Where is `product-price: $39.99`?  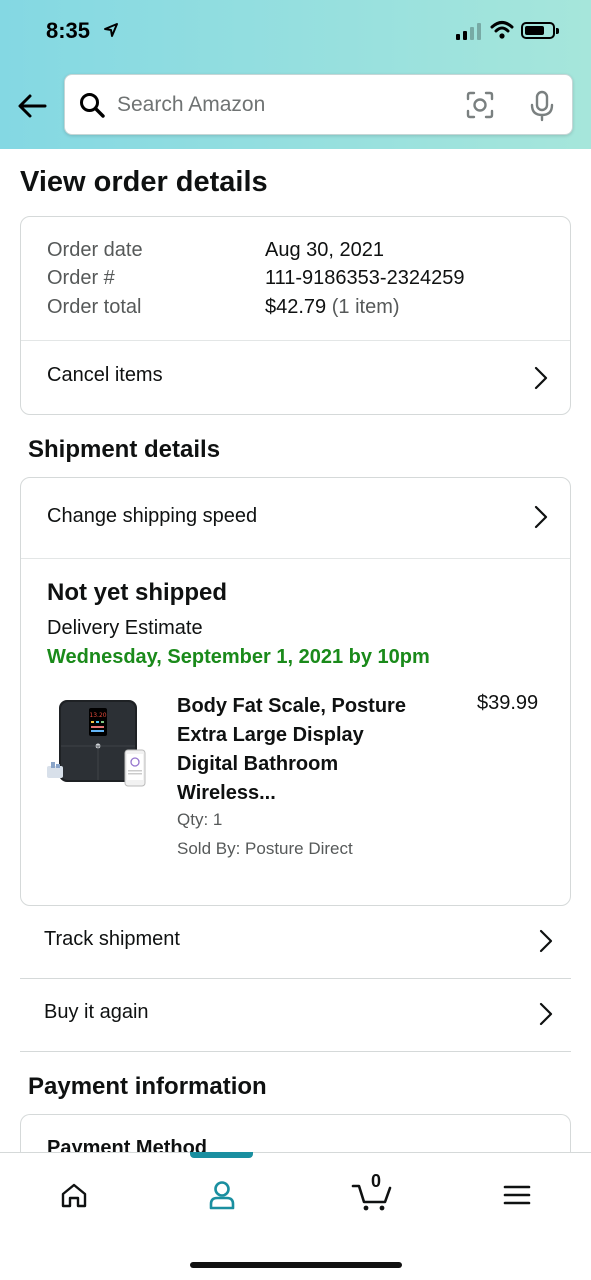
product-price: $39.99 is located at coordinates (508, 703).